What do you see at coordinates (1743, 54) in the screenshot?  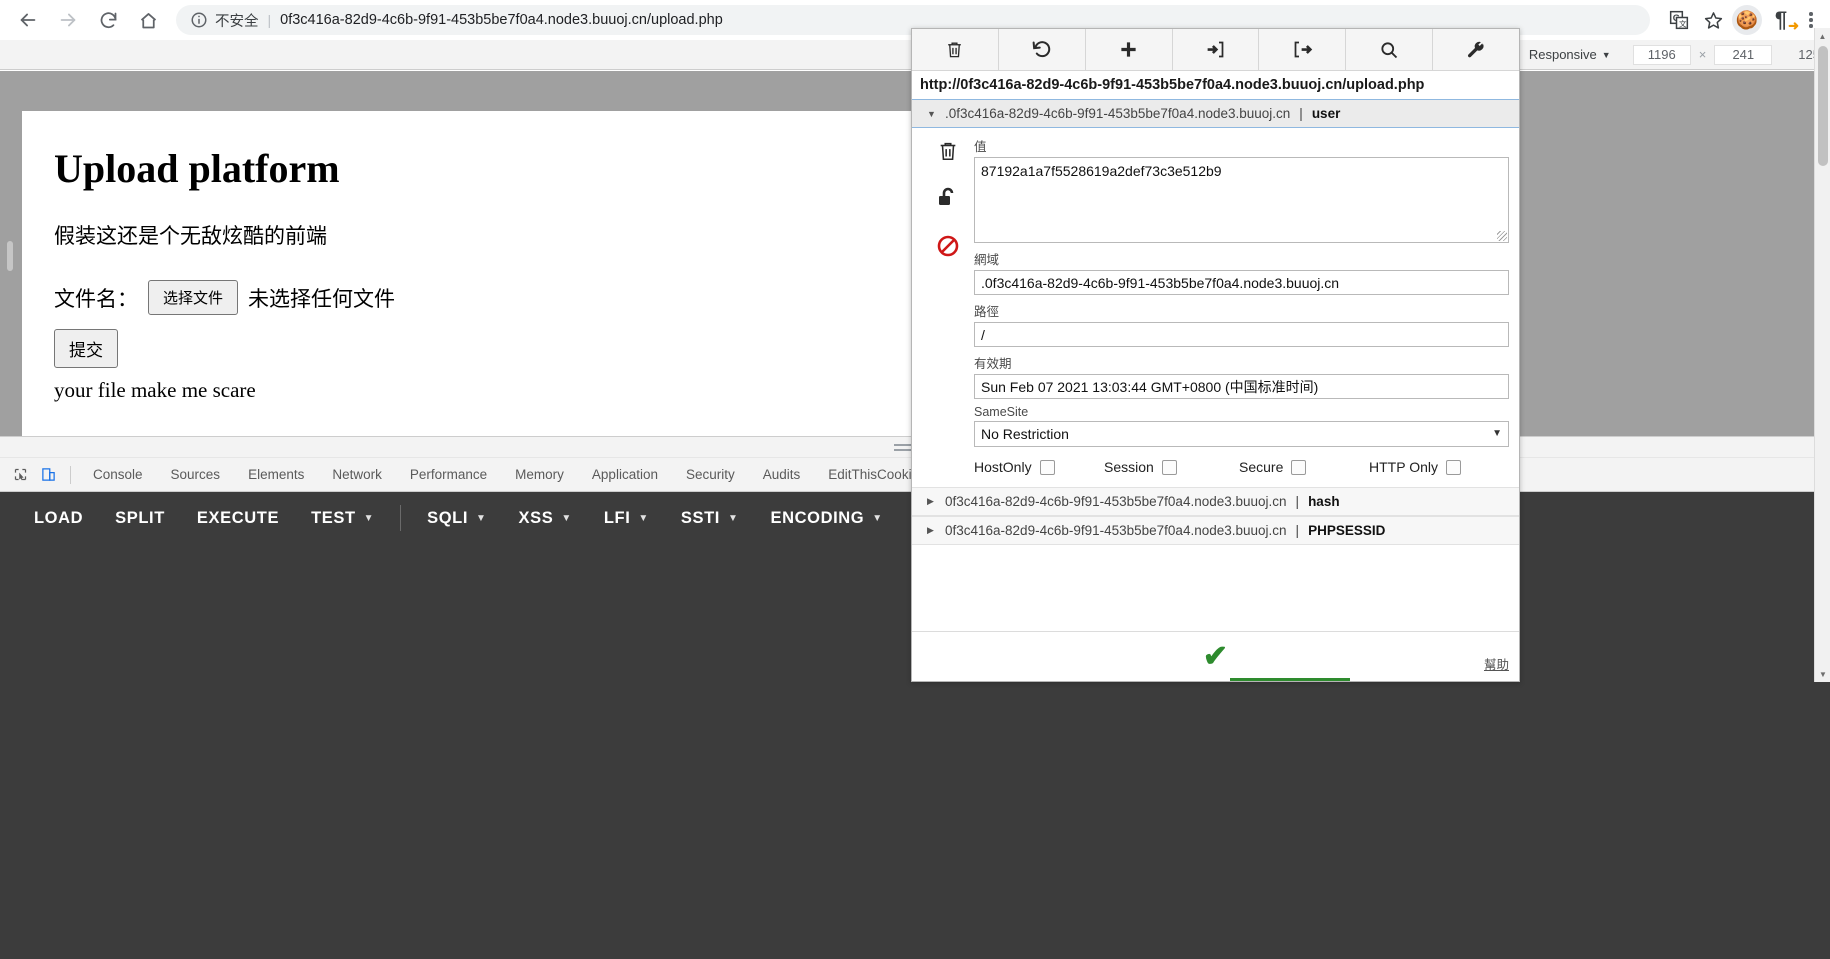 I see `viewport-height-input: 241` at bounding box center [1743, 54].